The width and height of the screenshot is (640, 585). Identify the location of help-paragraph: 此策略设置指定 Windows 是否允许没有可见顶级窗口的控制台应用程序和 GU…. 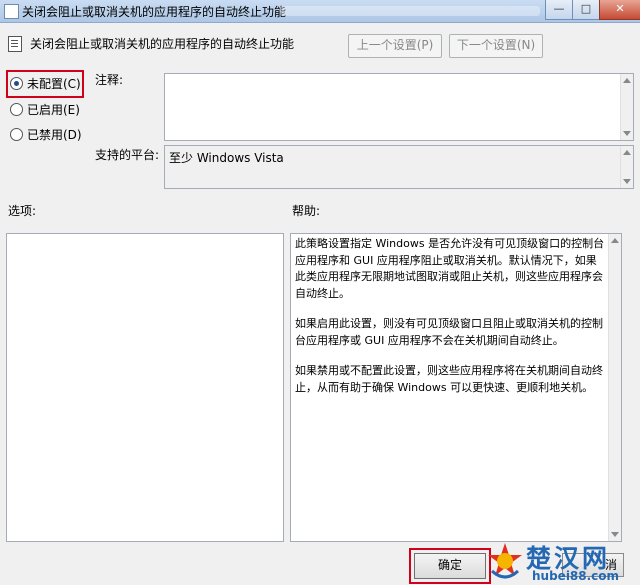
(450, 268).